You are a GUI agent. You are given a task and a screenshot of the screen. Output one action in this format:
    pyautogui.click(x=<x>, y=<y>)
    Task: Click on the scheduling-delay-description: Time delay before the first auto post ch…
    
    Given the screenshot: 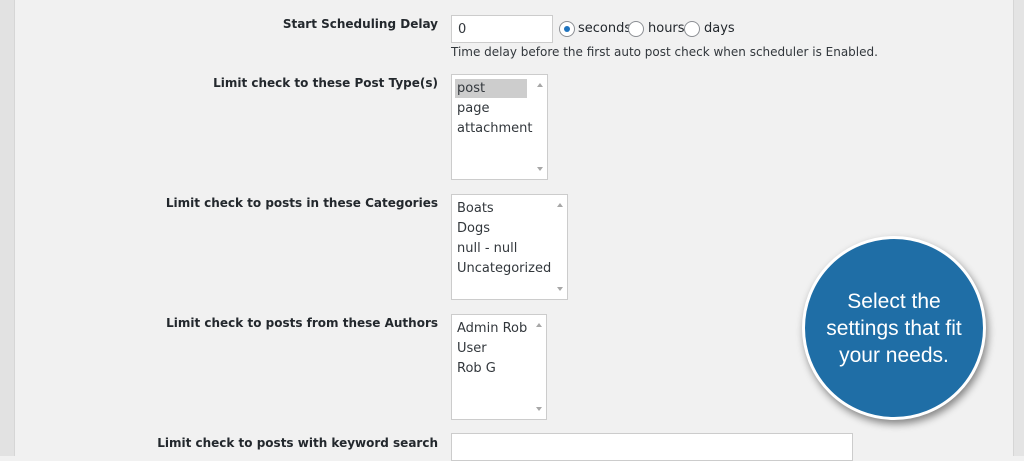 What is the action you would take?
    pyautogui.click(x=664, y=52)
    